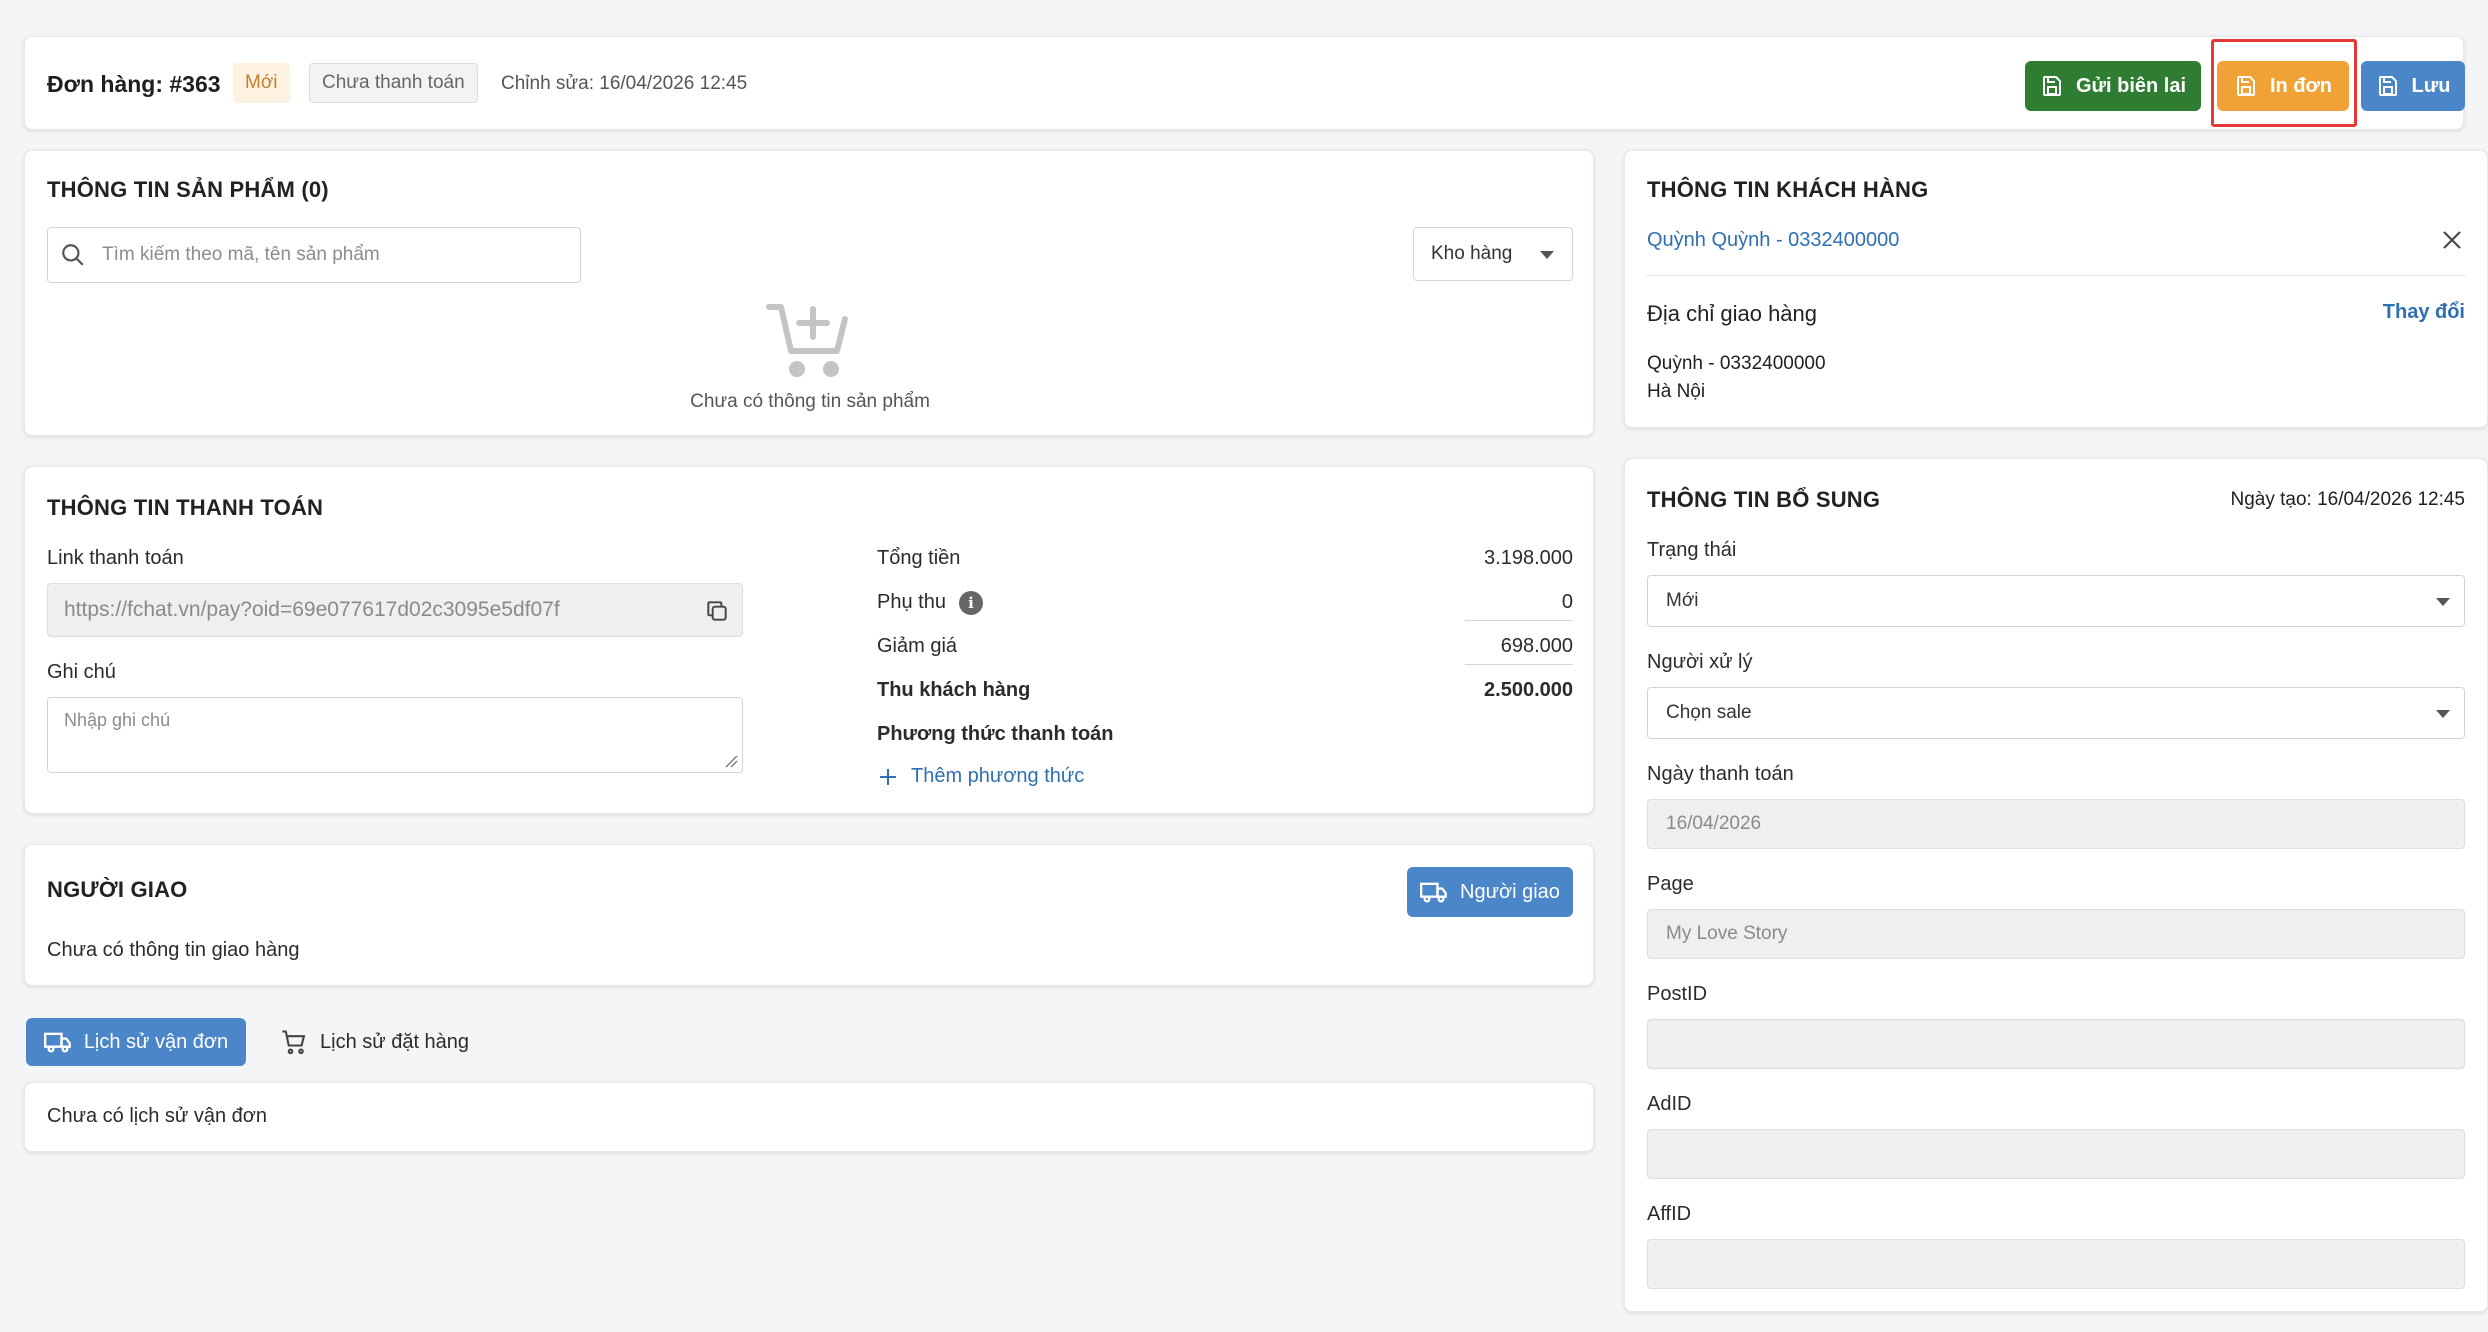 The image size is (2488, 1332). Describe the element at coordinates (888, 776) in the screenshot. I see `plus-icon` at that location.